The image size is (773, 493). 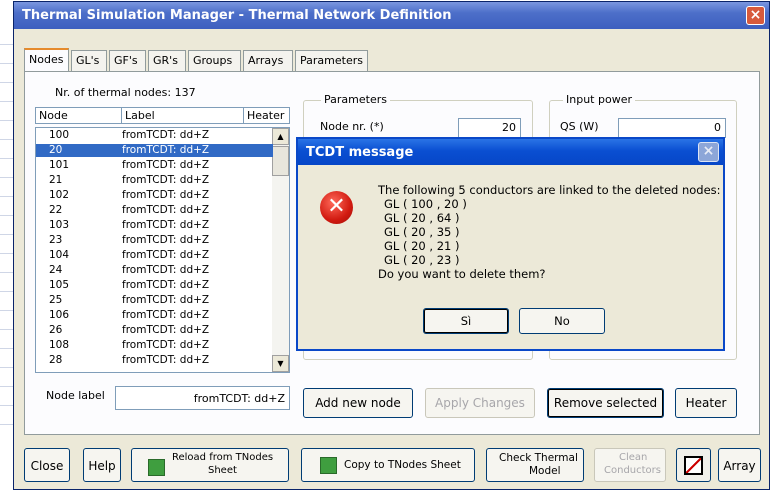 I want to click on thermal-node-count: Nr. of thermal nodes: 137, so click(x=125, y=92).